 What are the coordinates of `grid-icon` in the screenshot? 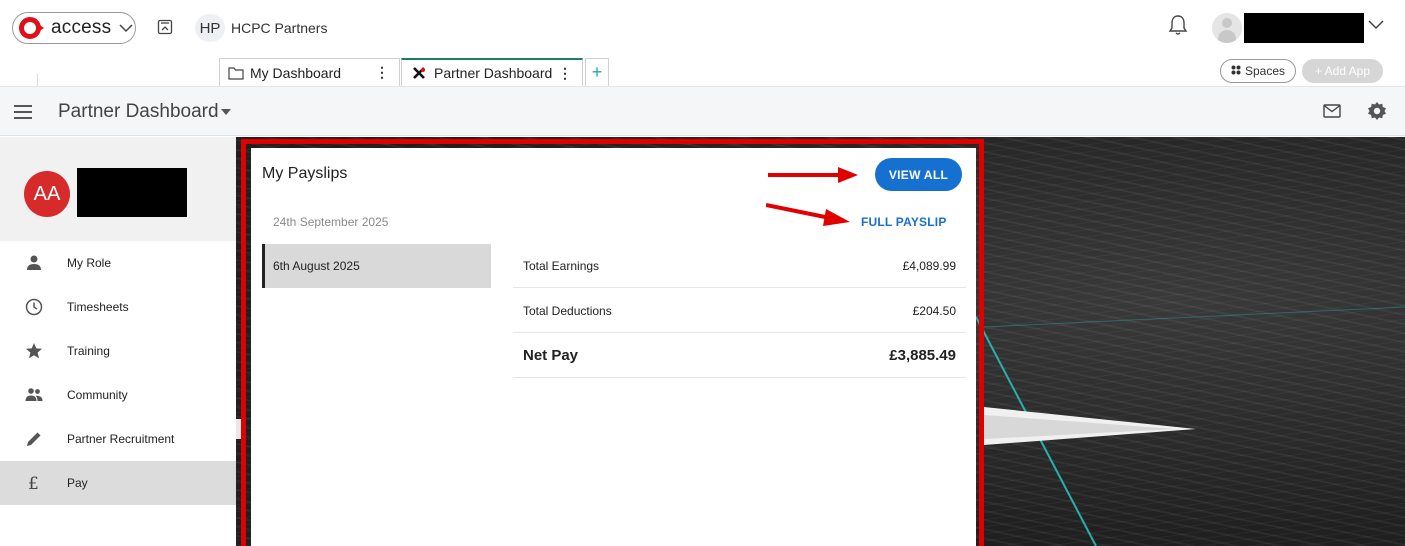 It's located at (1236, 71).